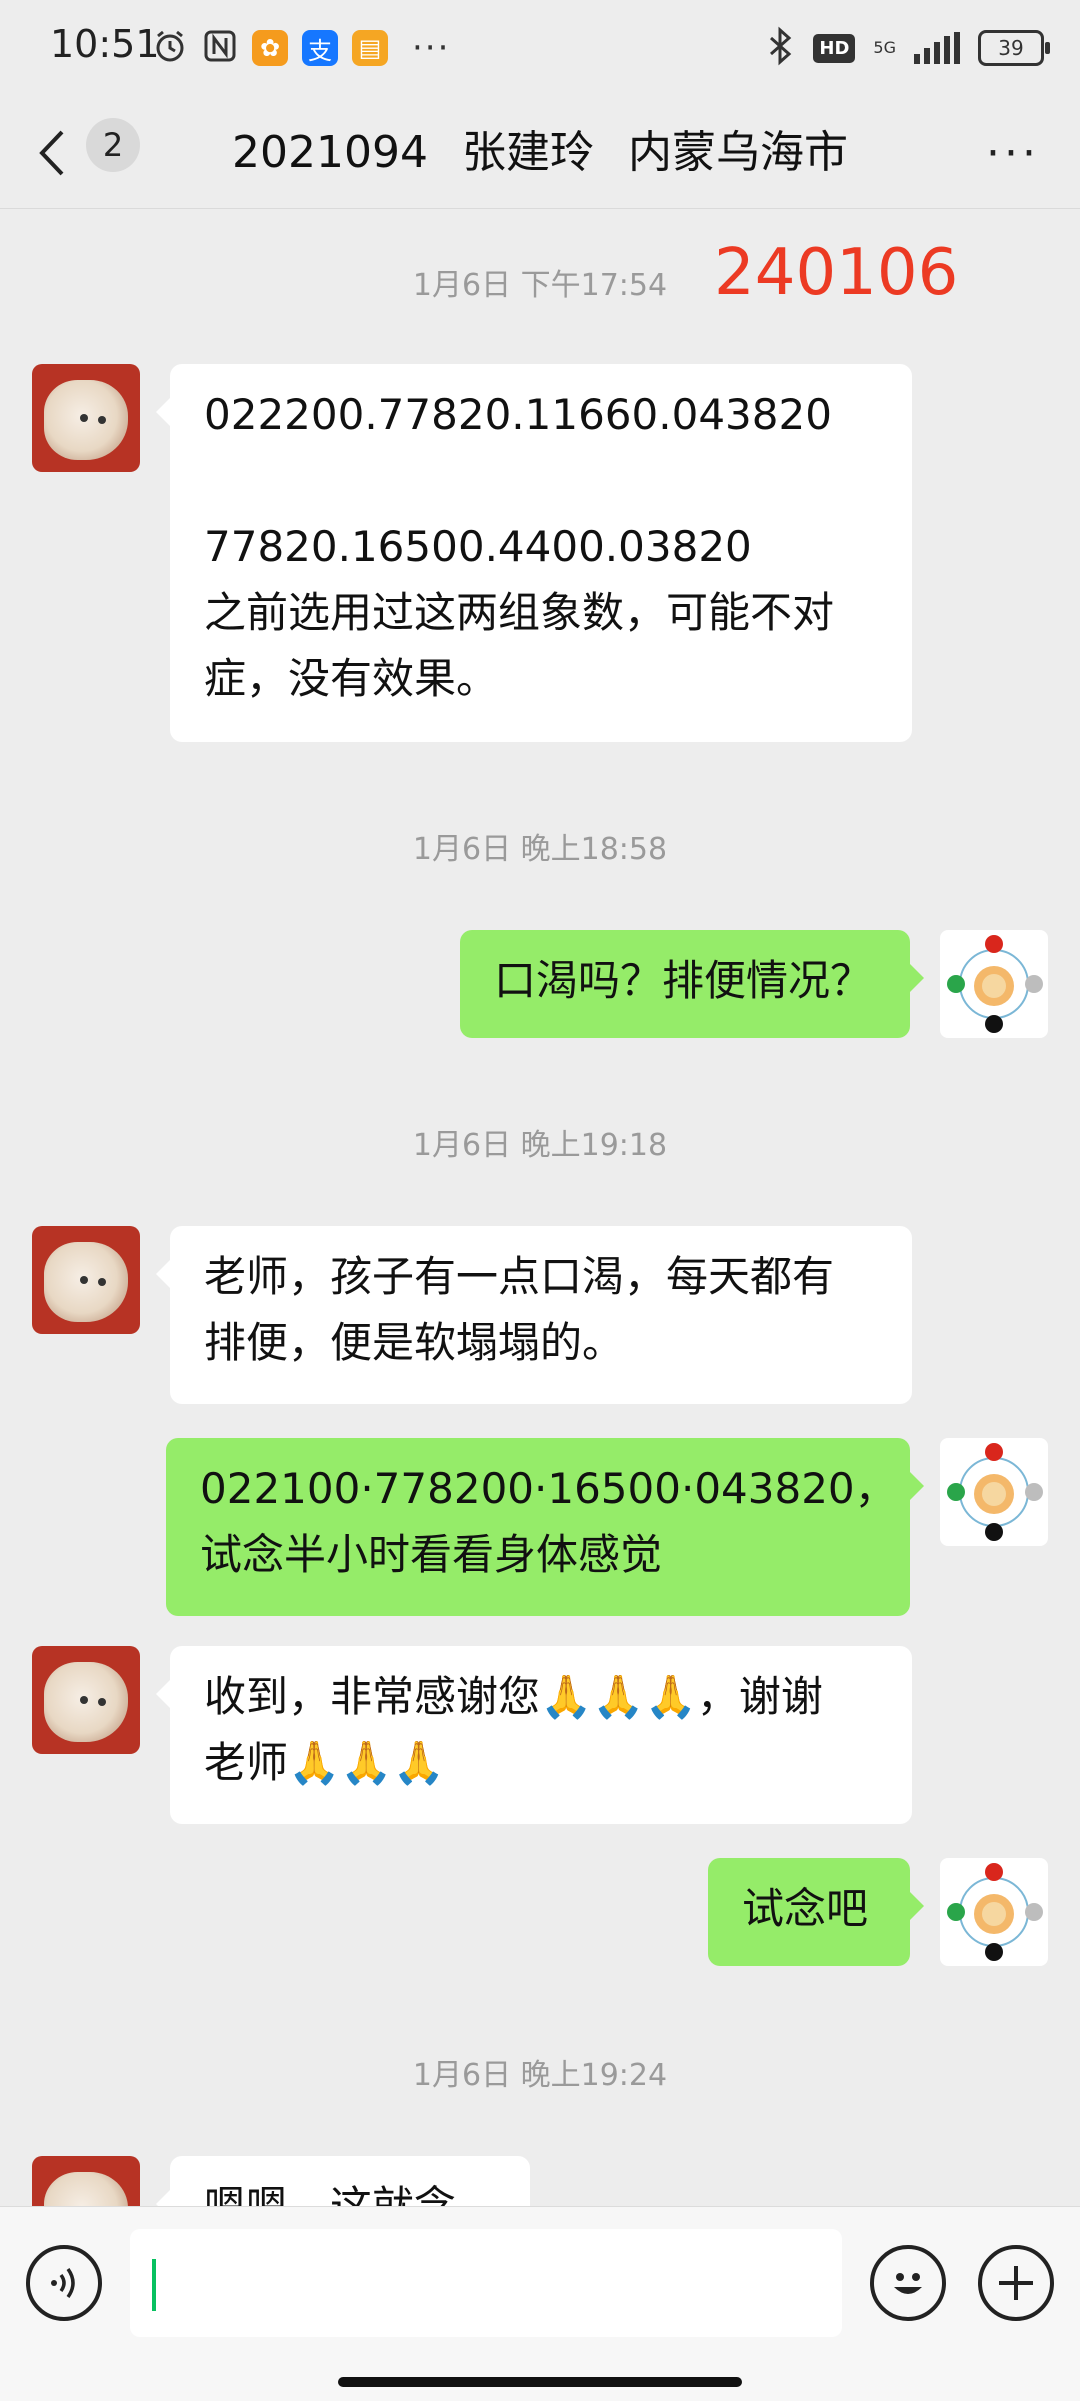 The height and width of the screenshot is (2401, 1080). Describe the element at coordinates (343, 2181) in the screenshot. I see `message-bubble-incoming: 嗯嗯，这就念` at that location.